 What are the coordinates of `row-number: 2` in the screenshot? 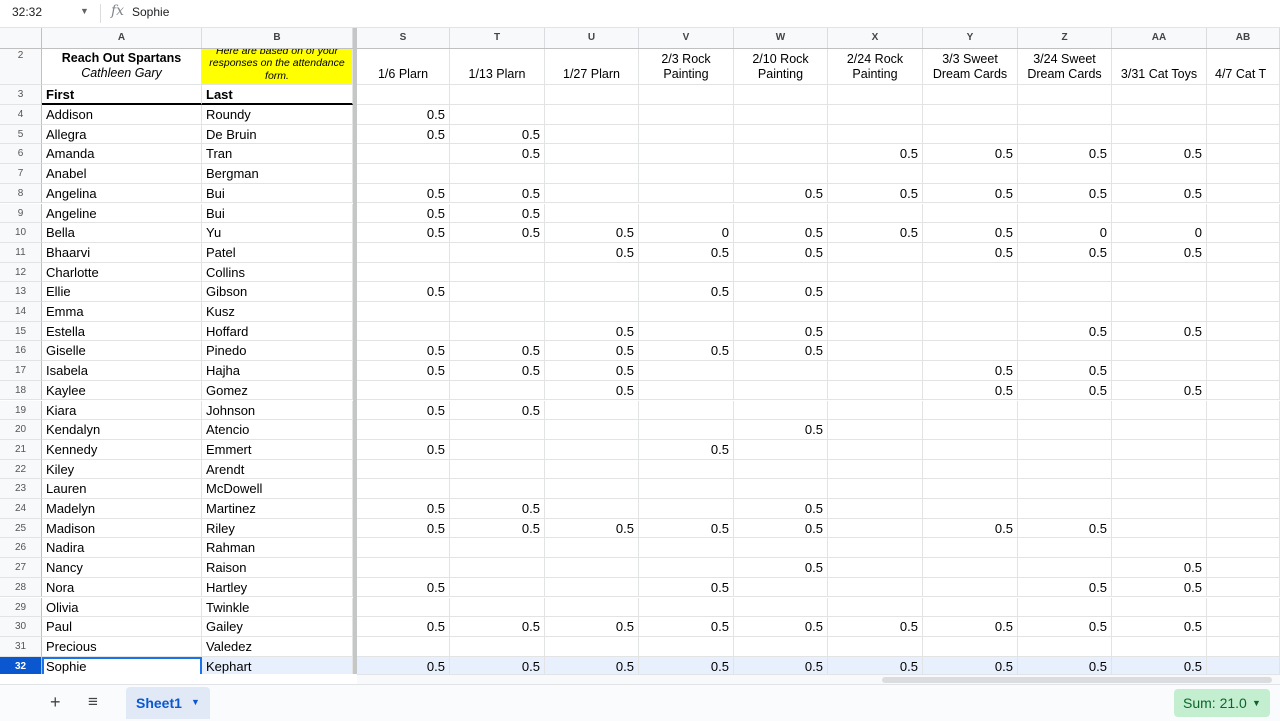 It's located at (21, 67).